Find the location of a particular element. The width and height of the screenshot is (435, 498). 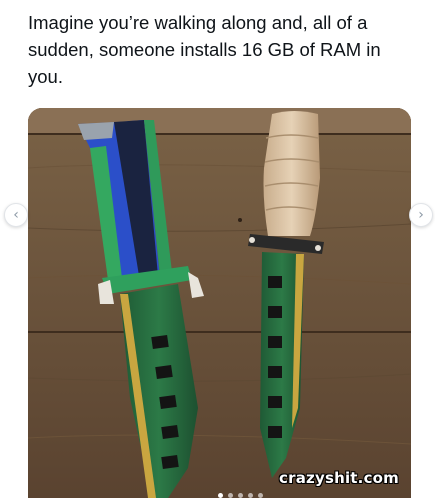

next-image-button: › is located at coordinates (421, 215).